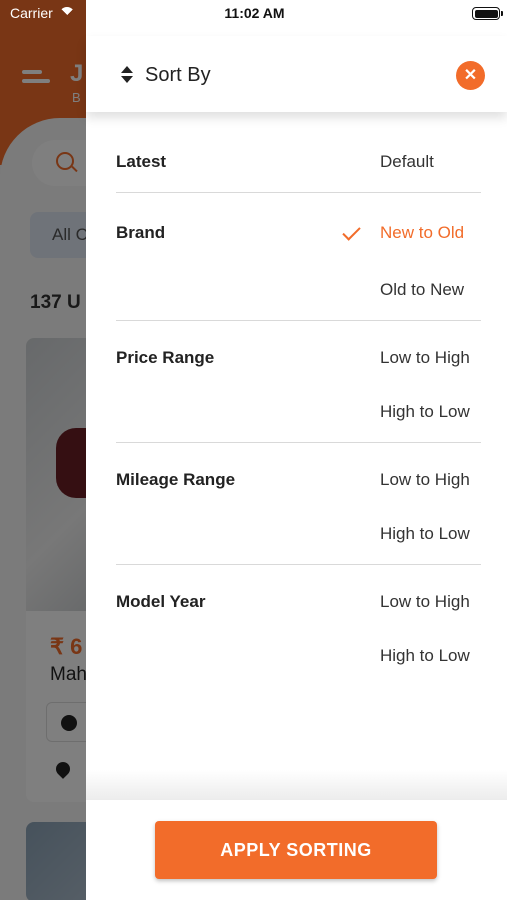 This screenshot has width=507, height=900. I want to click on sort-option-old-to-new: Old to New, so click(422, 290).